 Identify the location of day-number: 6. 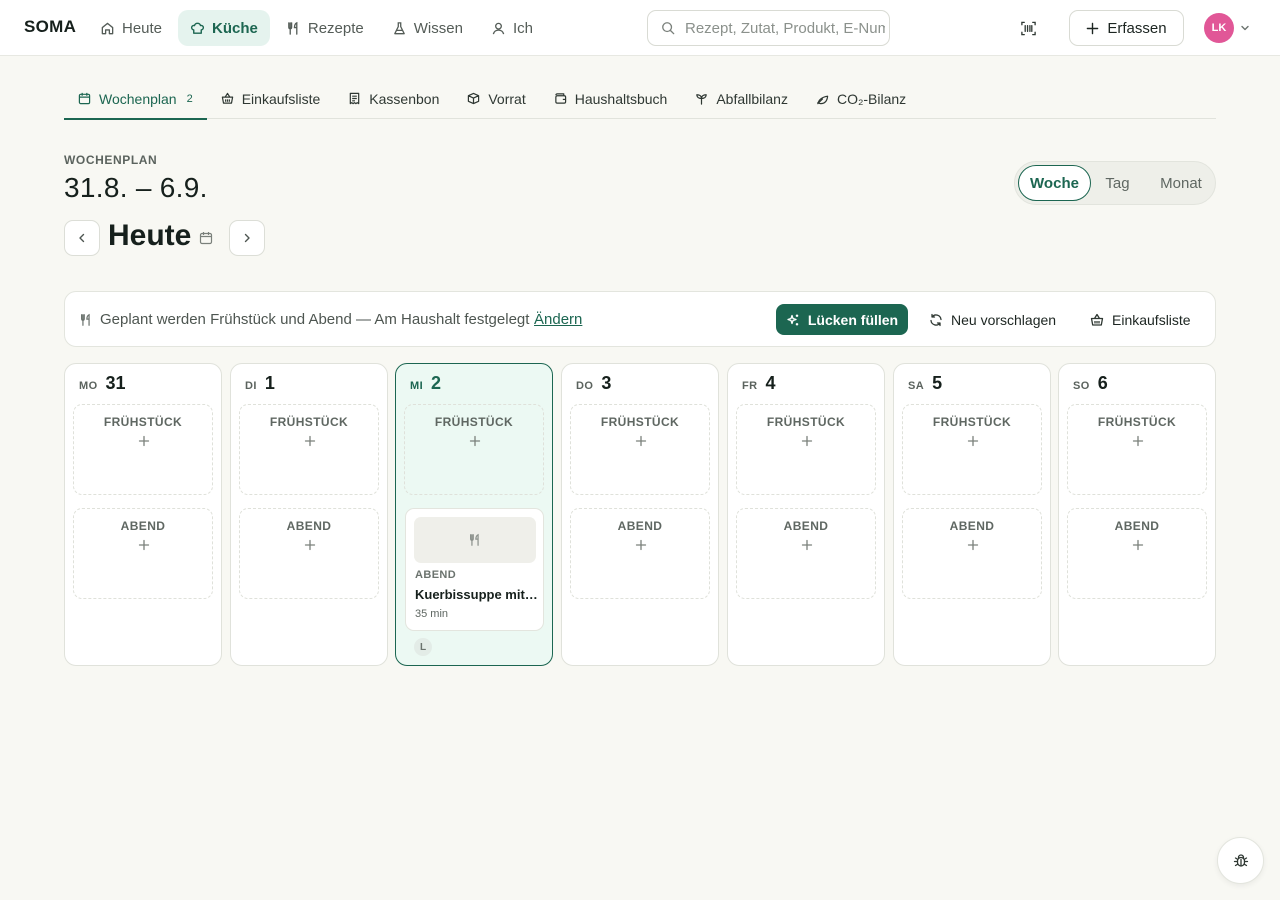
(1102, 383).